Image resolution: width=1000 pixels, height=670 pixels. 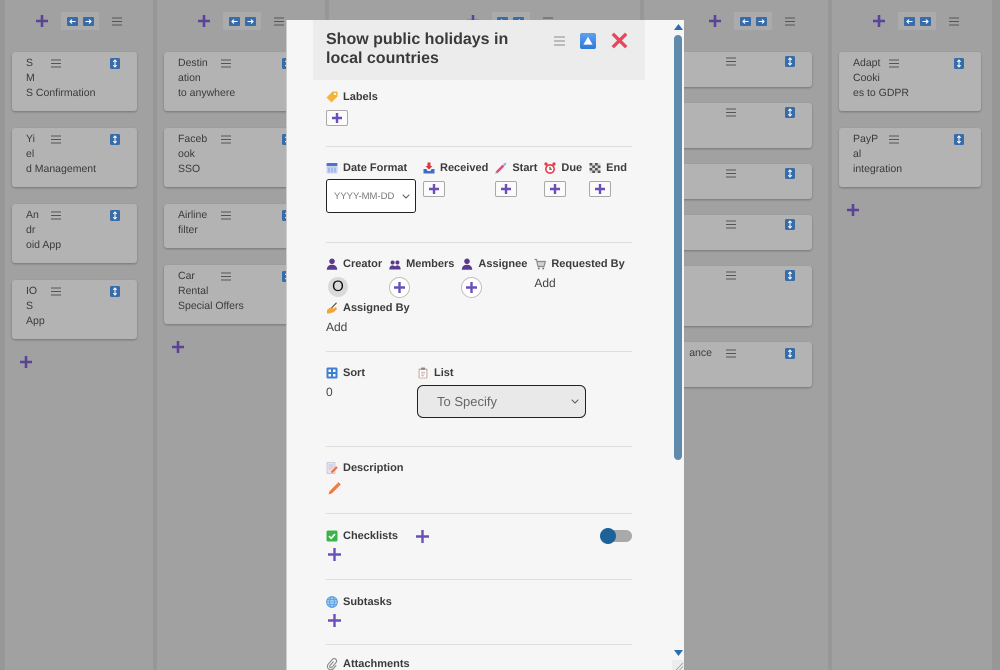 What do you see at coordinates (360, 97) in the screenshot?
I see `field-label: Labels` at bounding box center [360, 97].